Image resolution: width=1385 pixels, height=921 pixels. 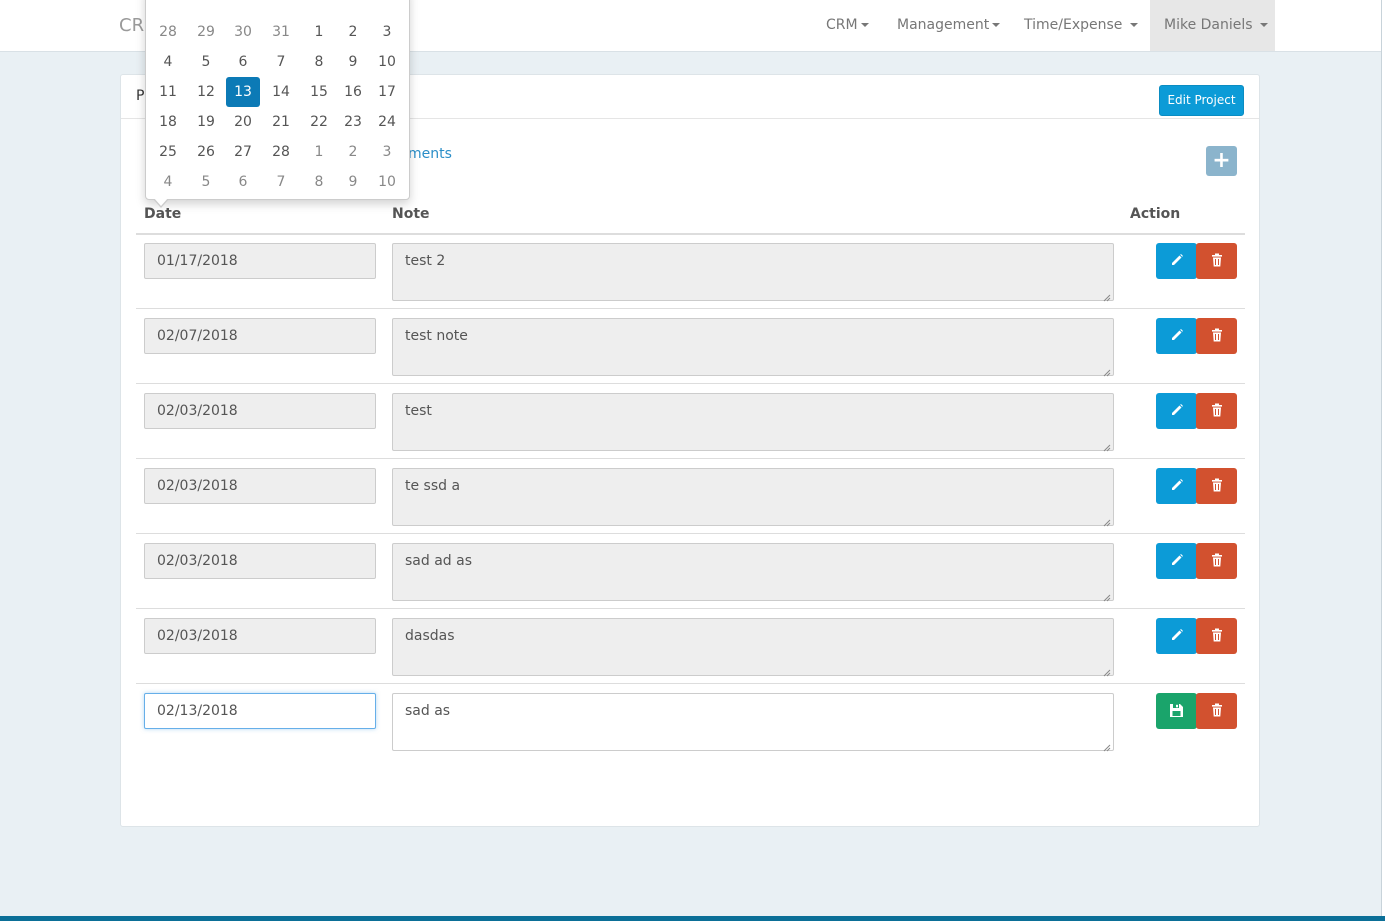 I want to click on edit-project-button: Edit Project, so click(x=1201, y=100).